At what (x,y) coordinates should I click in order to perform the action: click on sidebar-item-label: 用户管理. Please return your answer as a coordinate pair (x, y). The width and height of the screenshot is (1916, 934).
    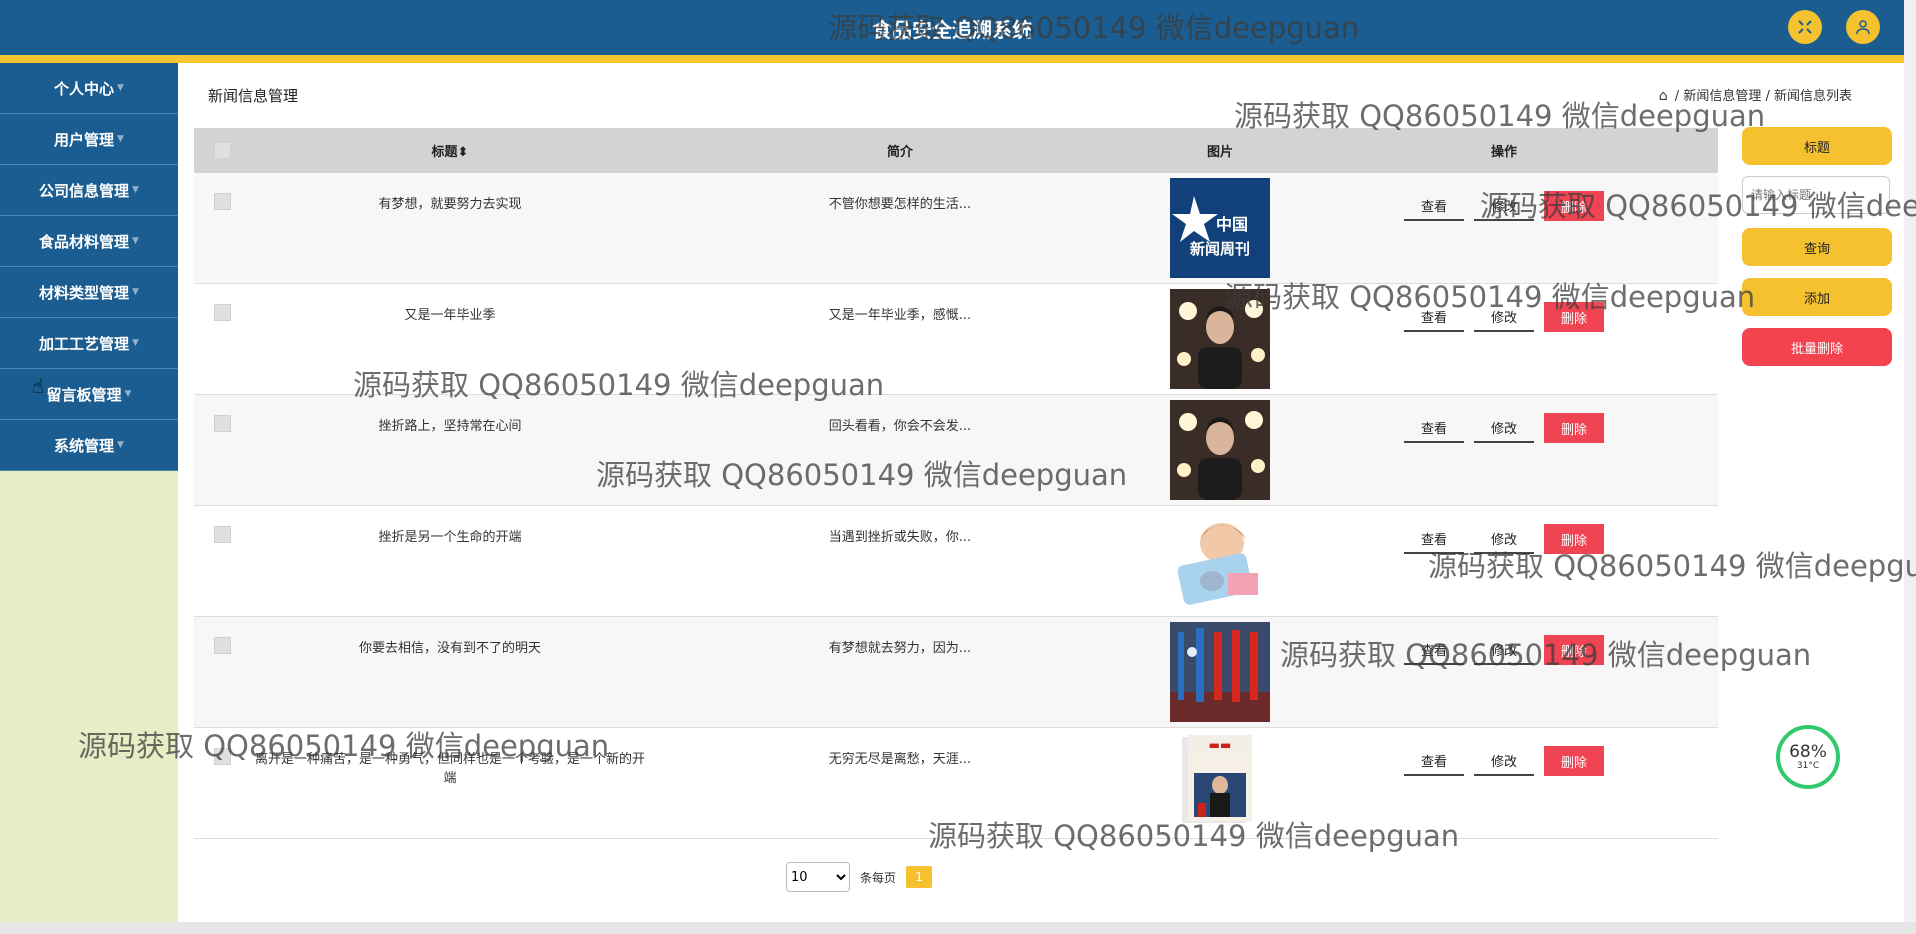
    Looking at the image, I should click on (84, 139).